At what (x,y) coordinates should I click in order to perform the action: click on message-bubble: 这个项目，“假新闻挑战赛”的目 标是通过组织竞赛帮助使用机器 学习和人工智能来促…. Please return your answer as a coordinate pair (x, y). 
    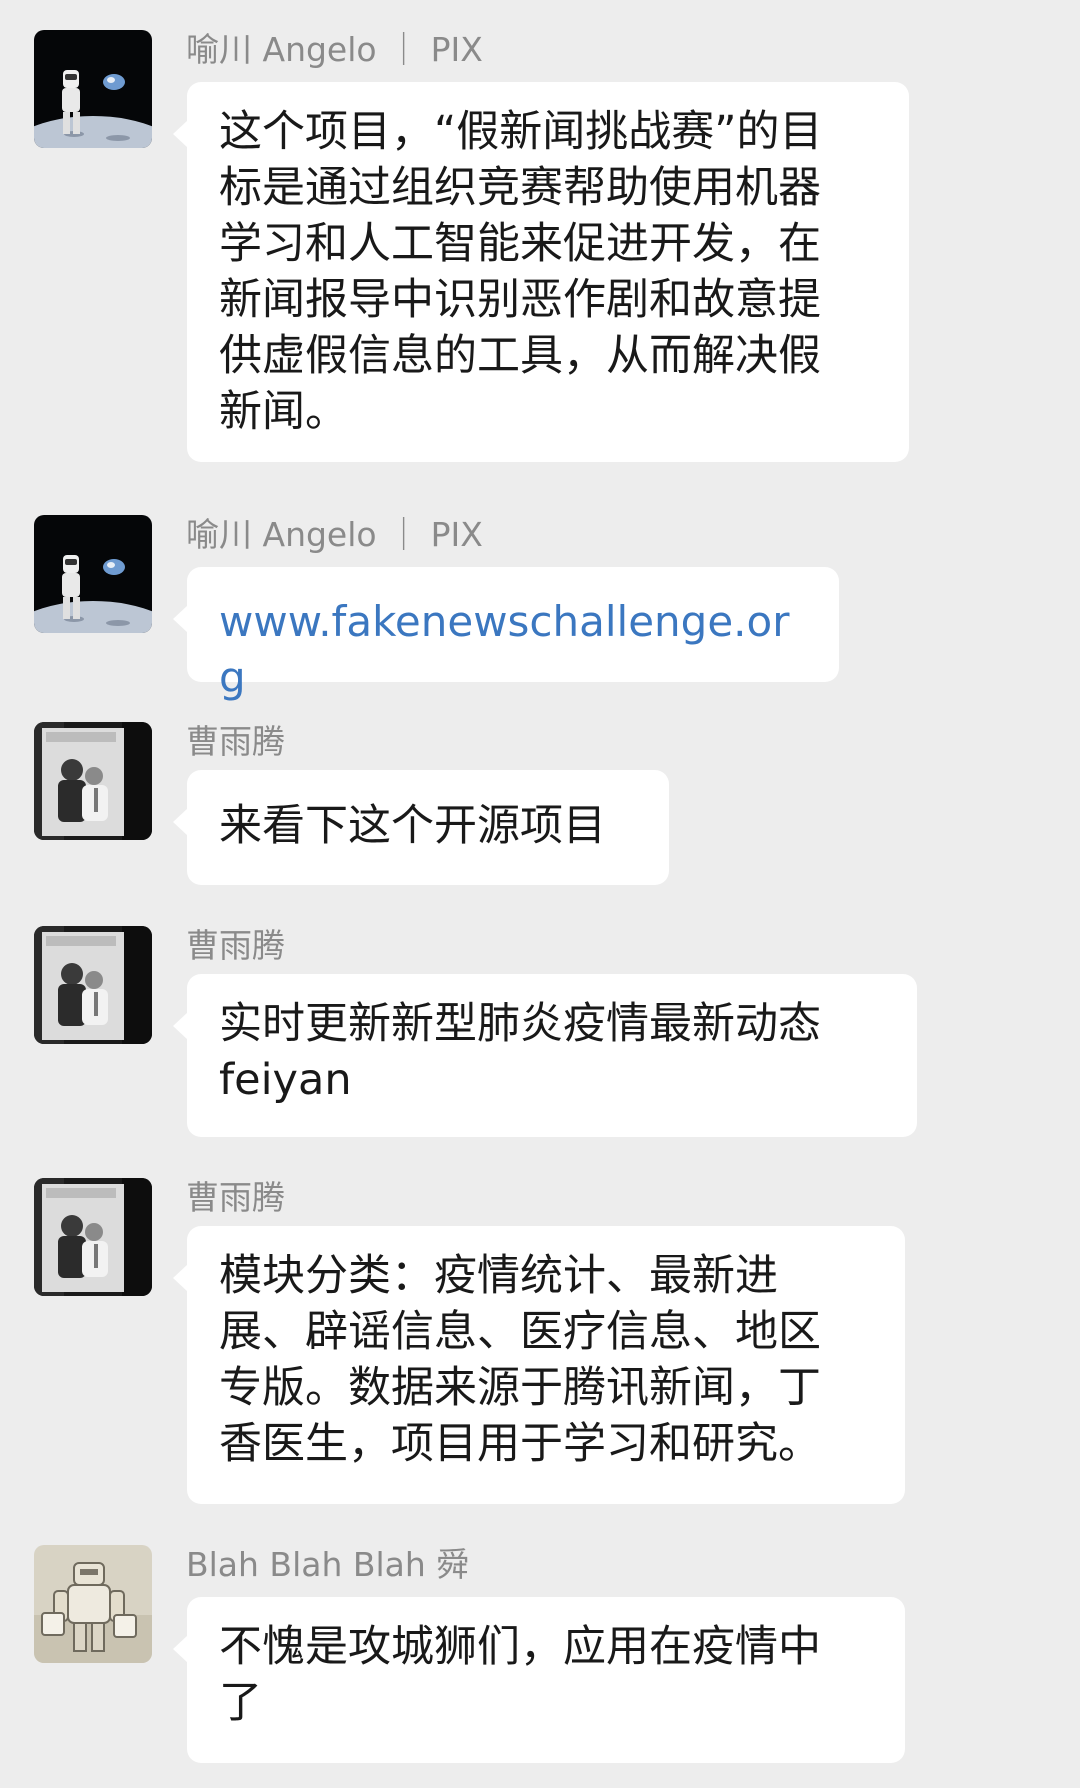
    Looking at the image, I should click on (541, 272).